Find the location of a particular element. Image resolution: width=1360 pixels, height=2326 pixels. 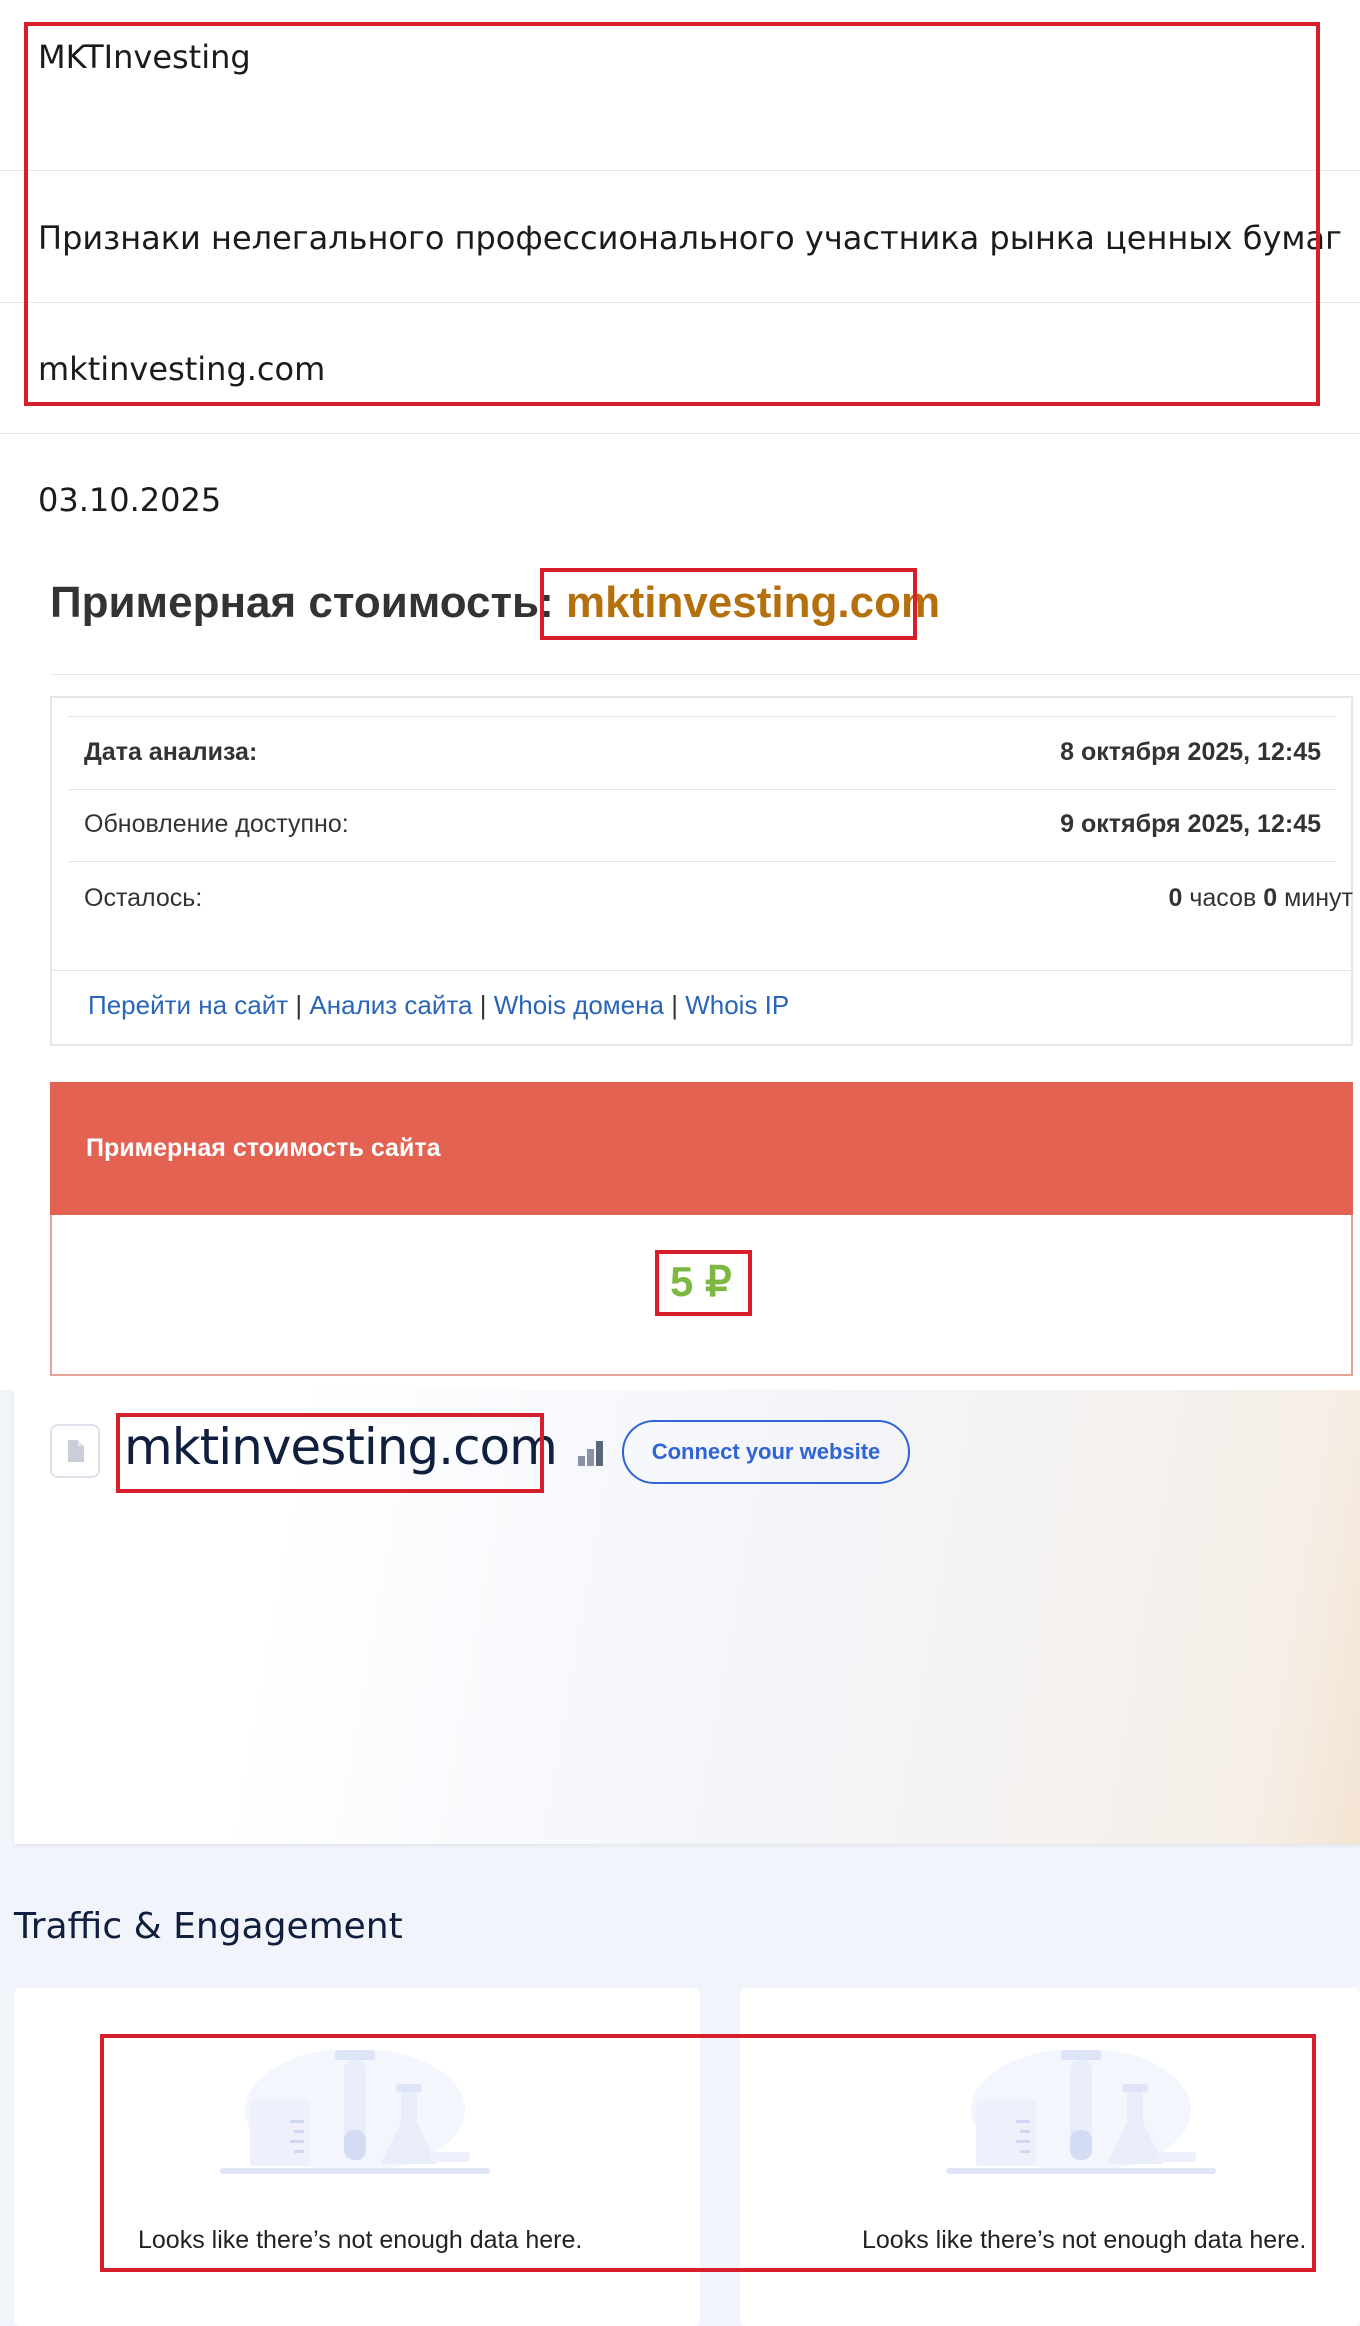

title-prefix: Примерная стоимость: is located at coordinates (302, 602).